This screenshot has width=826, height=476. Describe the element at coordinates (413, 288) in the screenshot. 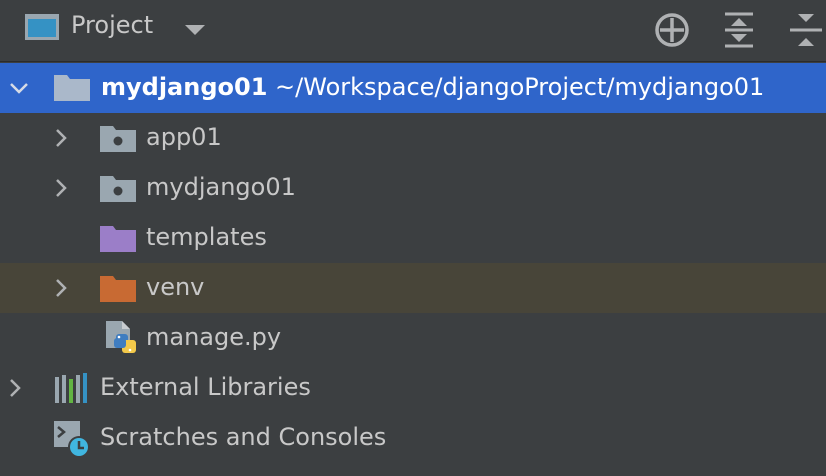

I see `tree-item-venv: venv` at that location.